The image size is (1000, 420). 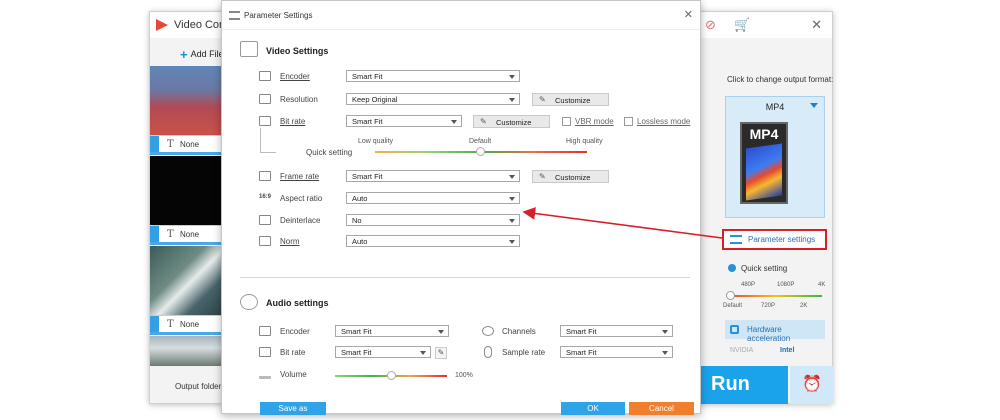 What do you see at coordinates (357, 220) in the screenshot?
I see `select-value: No` at bounding box center [357, 220].